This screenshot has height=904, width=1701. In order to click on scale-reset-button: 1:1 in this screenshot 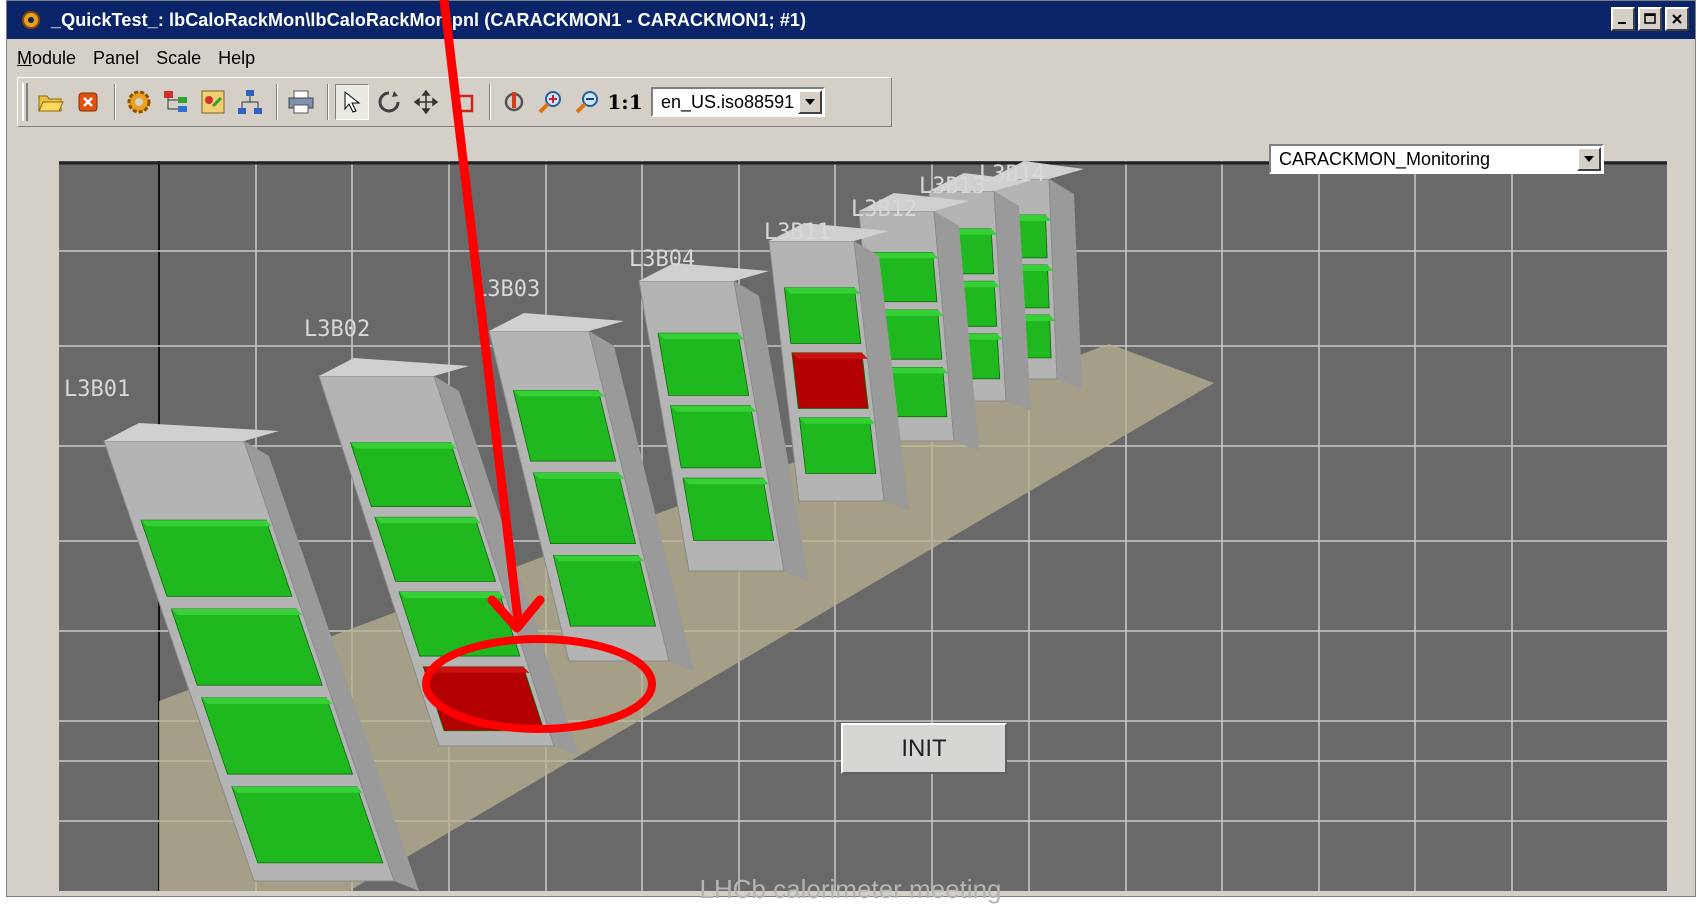, I will do `click(625, 102)`.